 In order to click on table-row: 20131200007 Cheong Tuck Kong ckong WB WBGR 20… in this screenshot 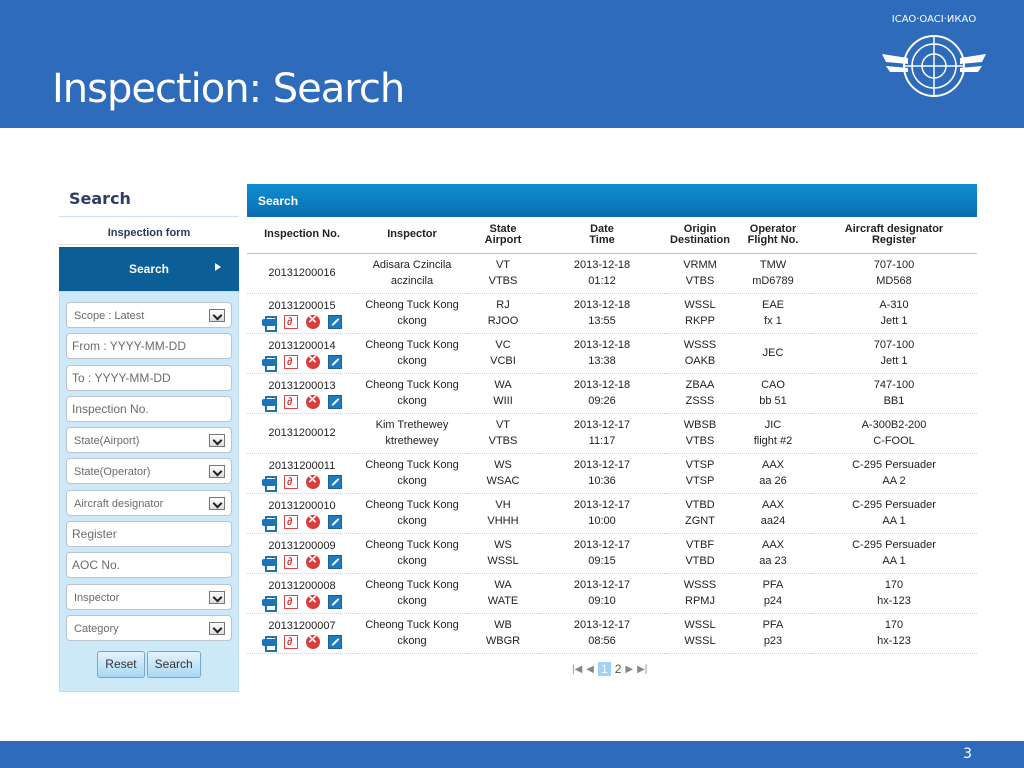, I will do `click(612, 633)`.